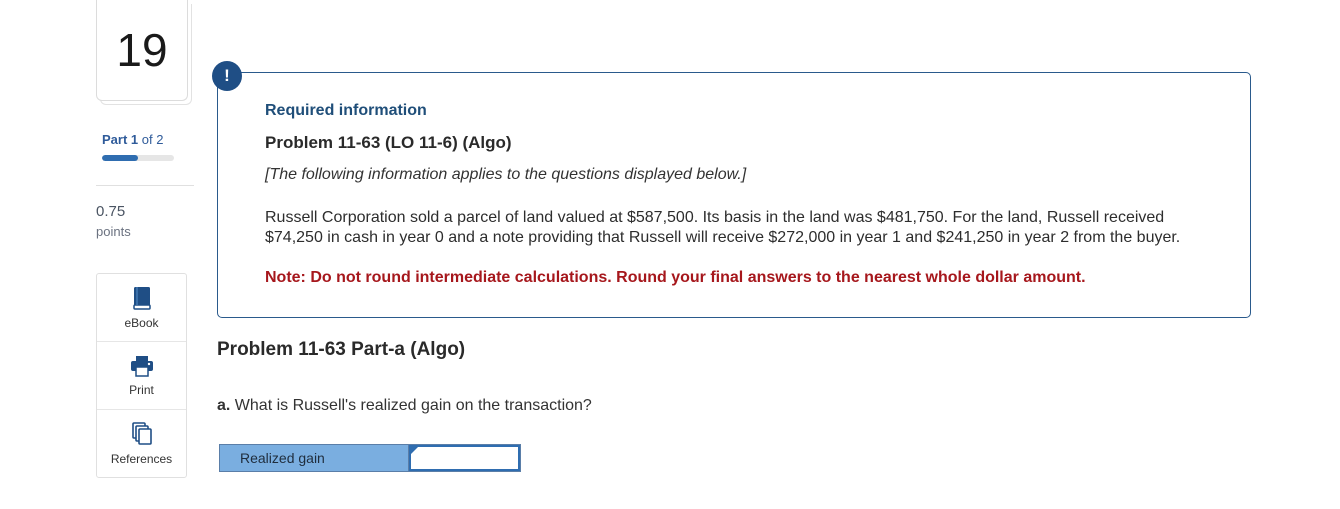  Describe the element at coordinates (142, 433) in the screenshot. I see `references-icon` at that location.